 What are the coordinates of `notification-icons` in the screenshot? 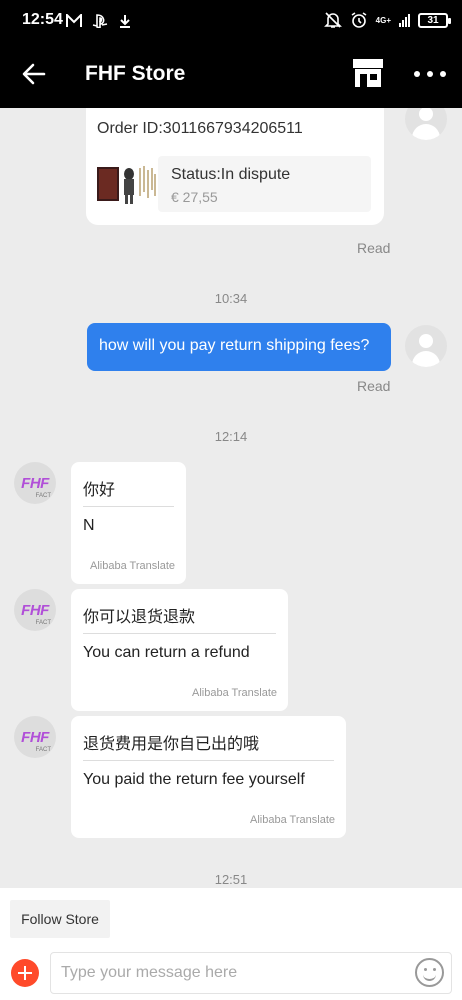 It's located at (99, 21).